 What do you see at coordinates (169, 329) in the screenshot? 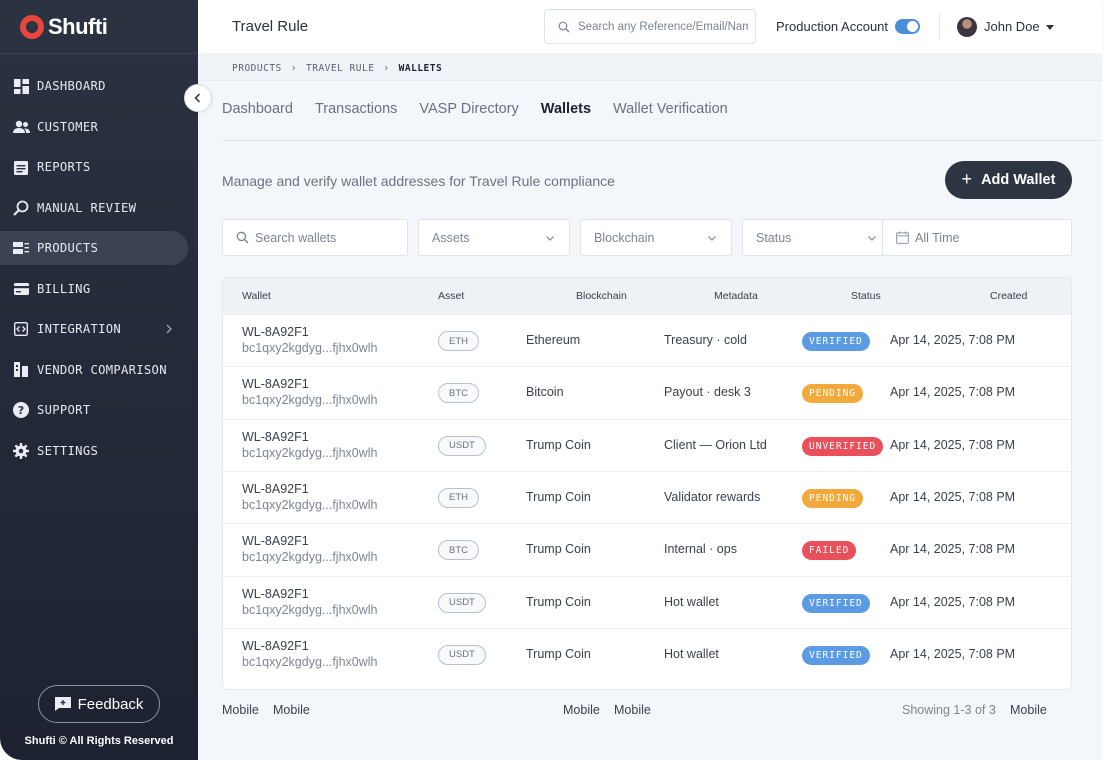
I see `chevron-right-icon` at bounding box center [169, 329].